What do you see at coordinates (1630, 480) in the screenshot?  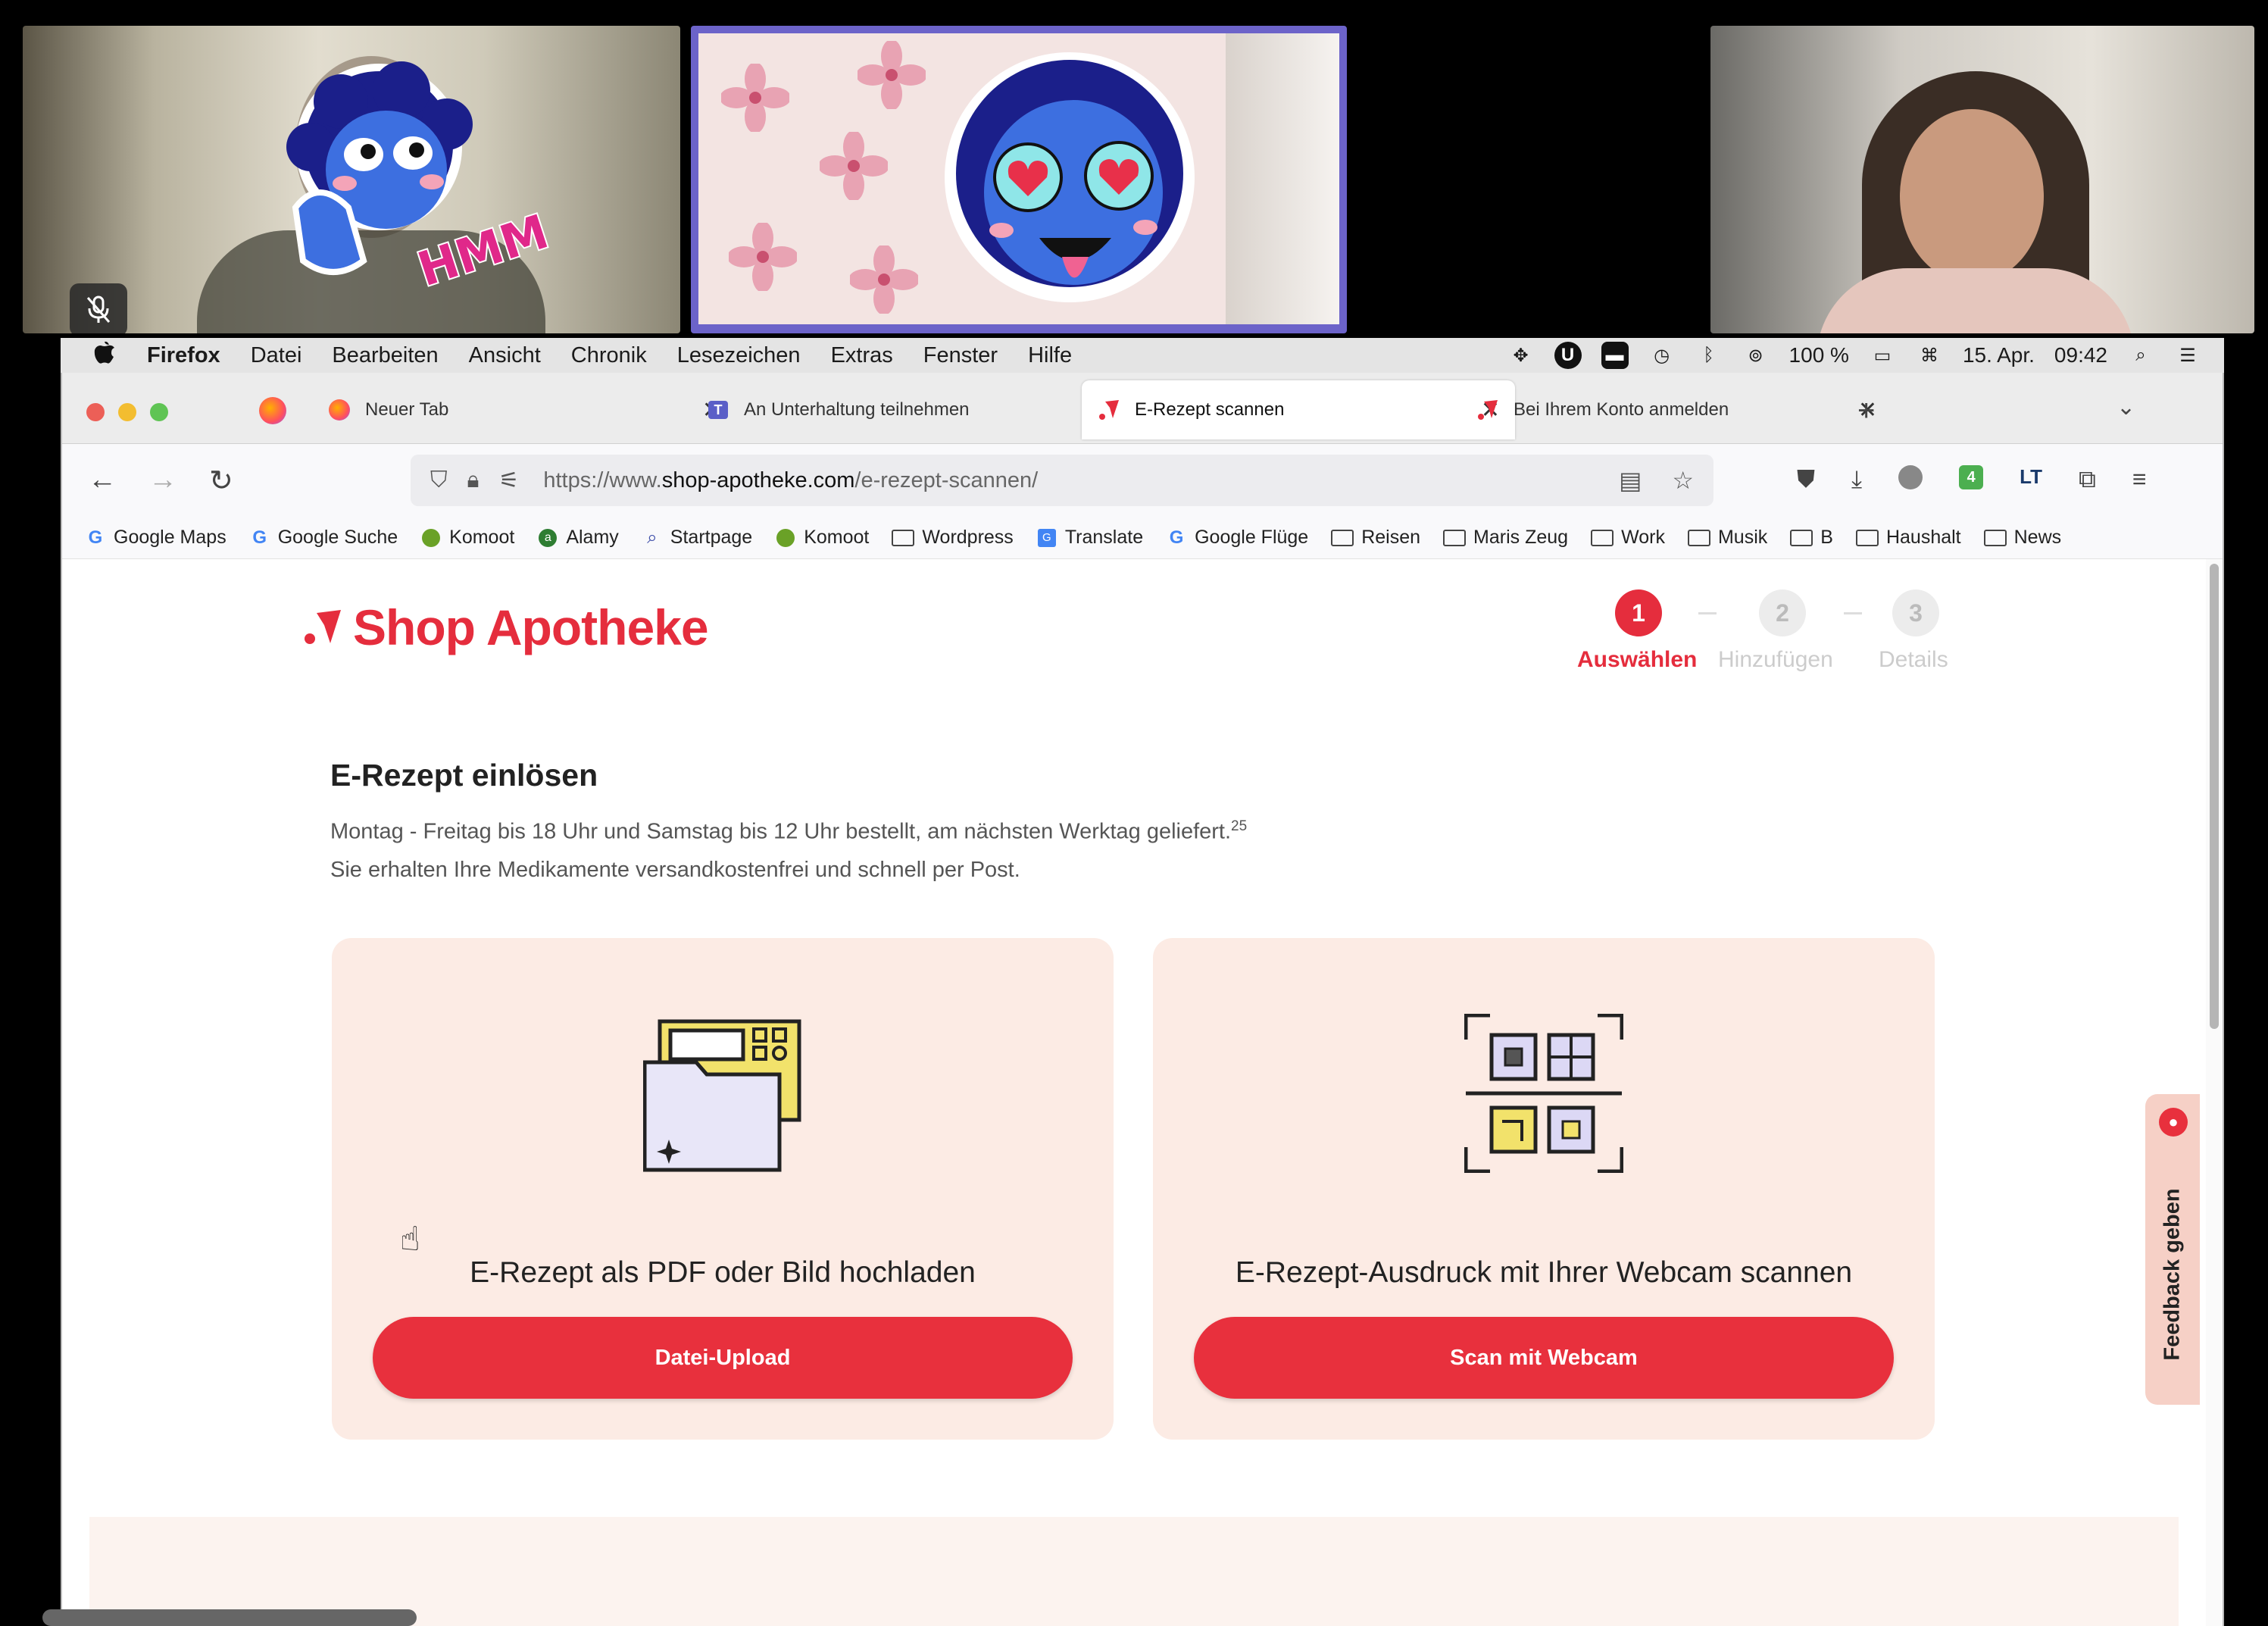 I see `reader-view-icon: ▤` at bounding box center [1630, 480].